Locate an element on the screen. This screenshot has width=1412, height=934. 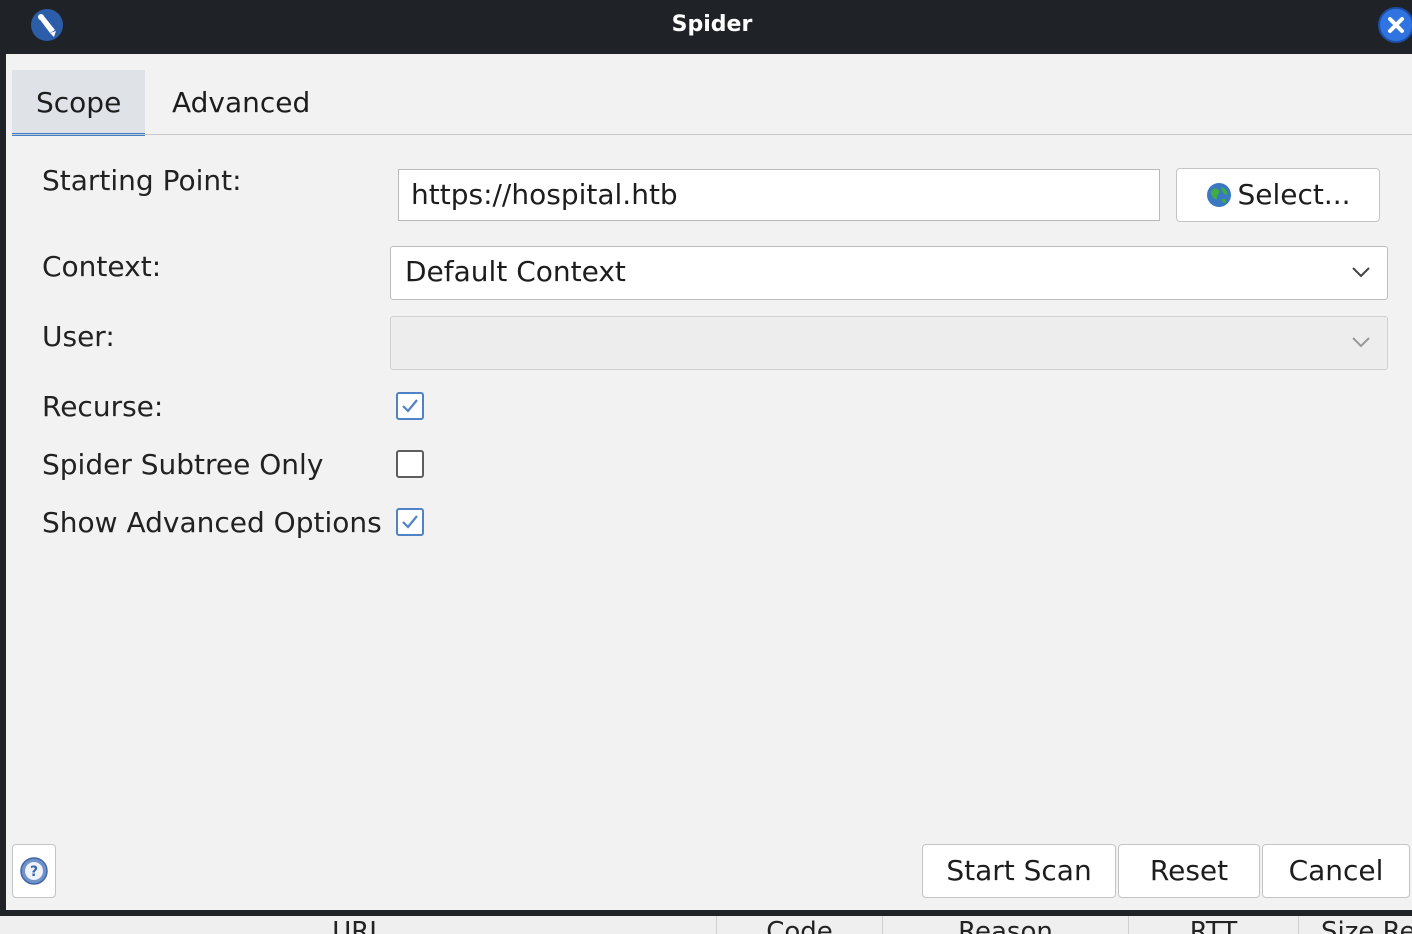
recurse-checkbox is located at coordinates (410, 406).